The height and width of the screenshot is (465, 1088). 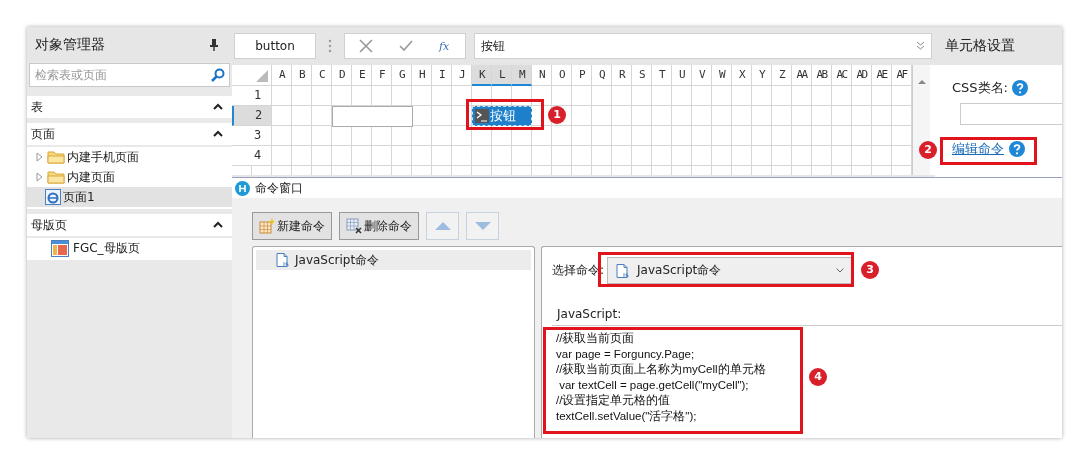 What do you see at coordinates (366, 46) in the screenshot?
I see `cancel-icon` at bounding box center [366, 46].